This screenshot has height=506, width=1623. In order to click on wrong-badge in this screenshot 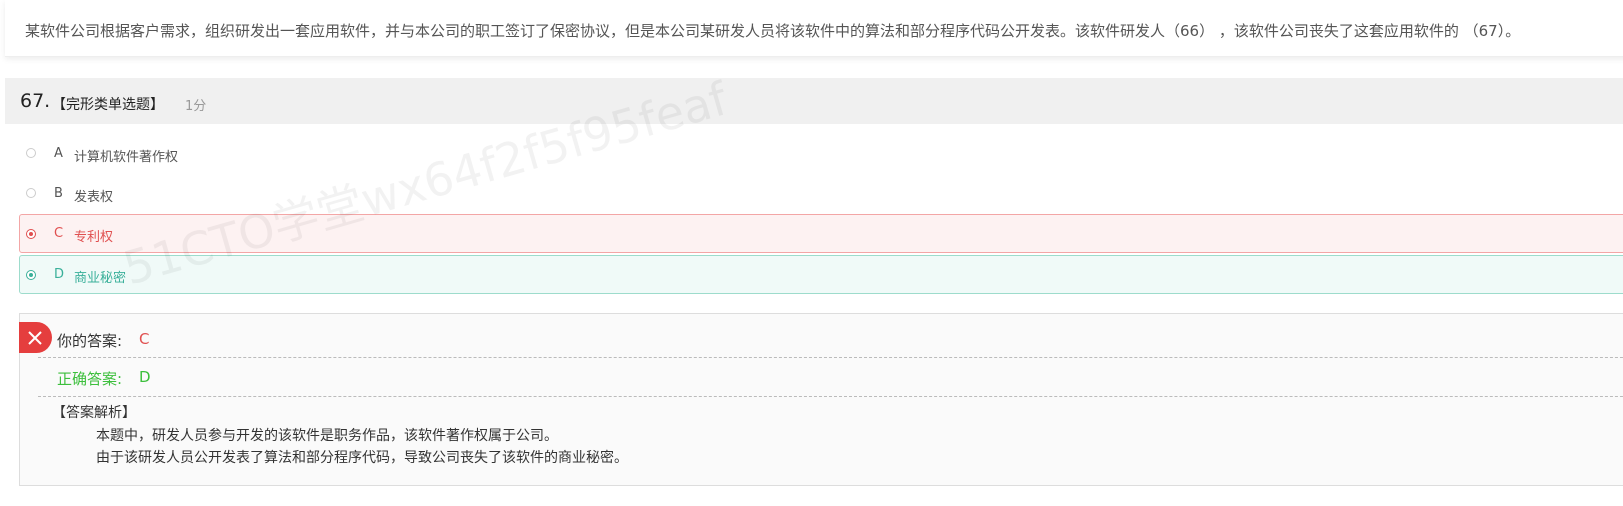, I will do `click(35, 337)`.